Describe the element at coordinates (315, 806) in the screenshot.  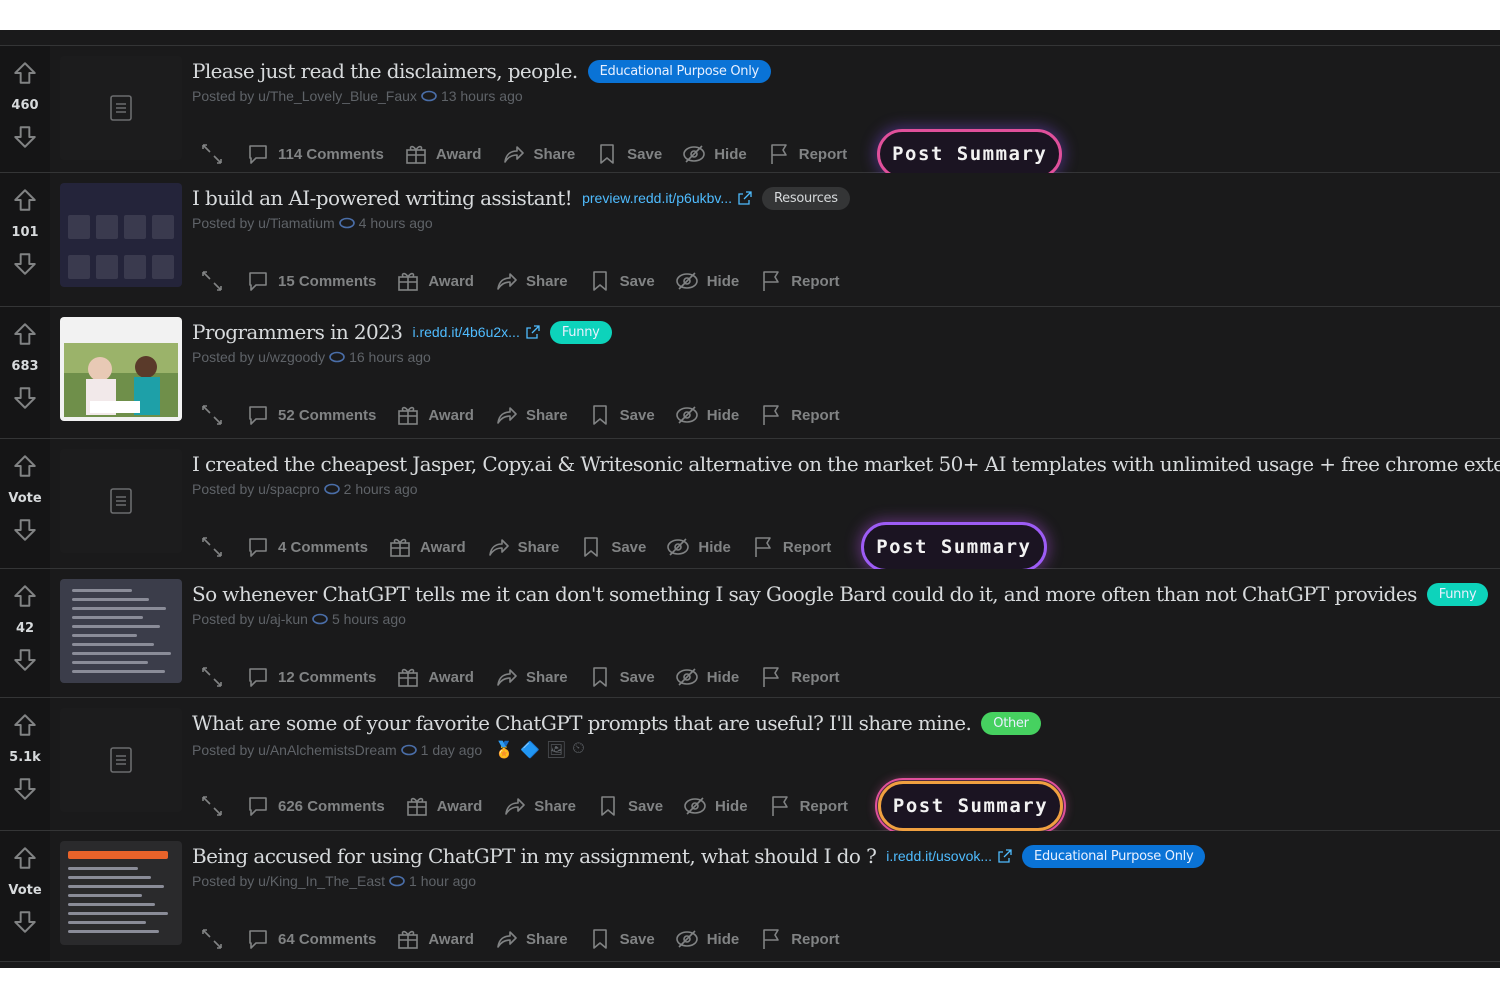
I see `comments-button: 626 Comments` at that location.